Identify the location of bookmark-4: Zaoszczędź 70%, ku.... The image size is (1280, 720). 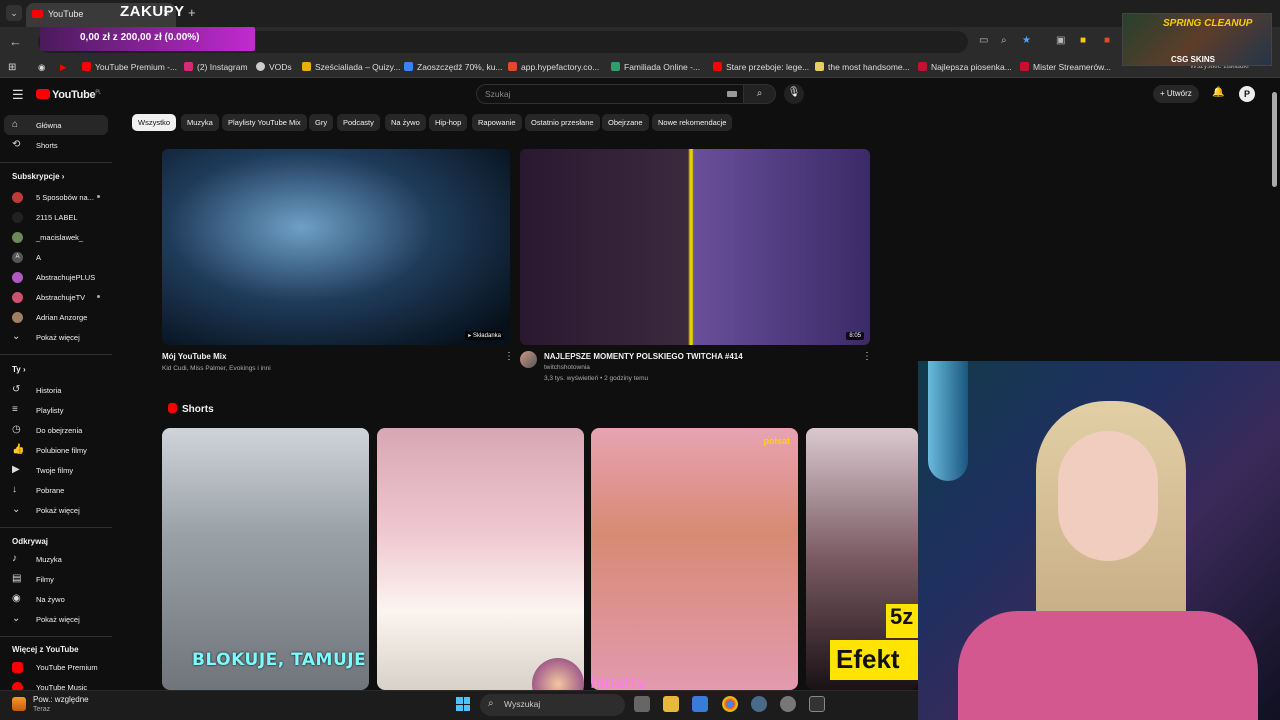
(453, 67).